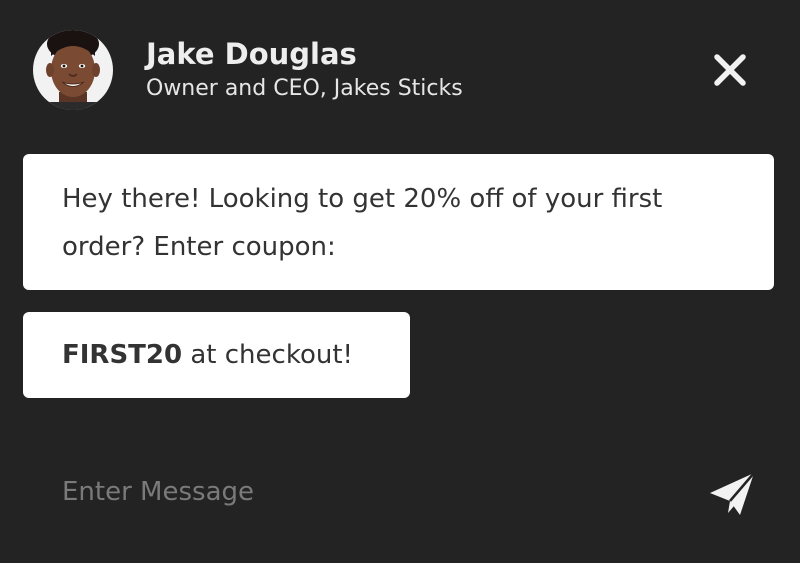  I want to click on message-input, so click(342, 492).